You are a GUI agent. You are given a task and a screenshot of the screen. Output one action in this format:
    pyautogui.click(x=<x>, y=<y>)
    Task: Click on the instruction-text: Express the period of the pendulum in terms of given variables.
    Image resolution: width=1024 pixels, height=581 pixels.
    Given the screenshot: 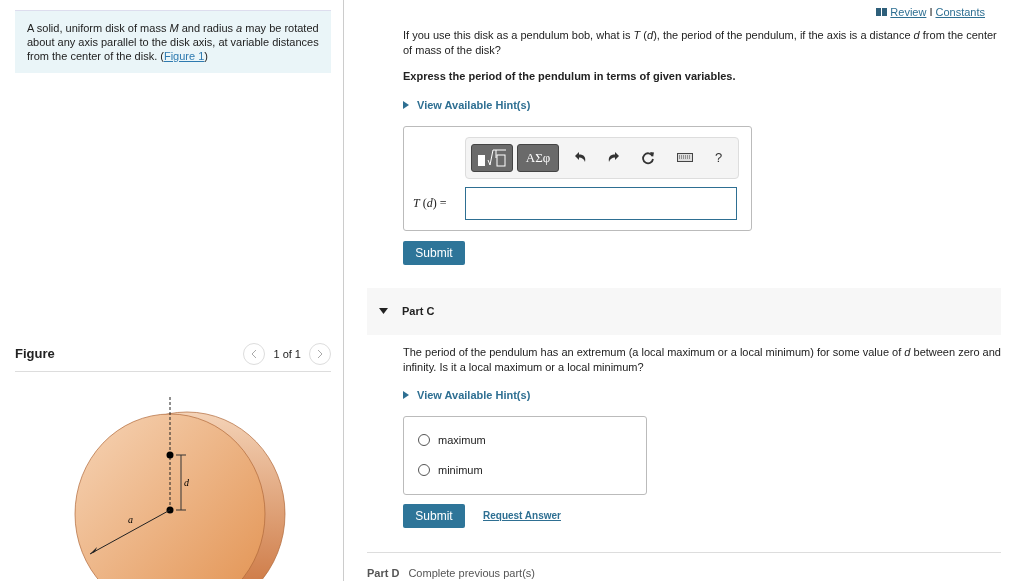 What is the action you would take?
    pyautogui.click(x=570, y=76)
    